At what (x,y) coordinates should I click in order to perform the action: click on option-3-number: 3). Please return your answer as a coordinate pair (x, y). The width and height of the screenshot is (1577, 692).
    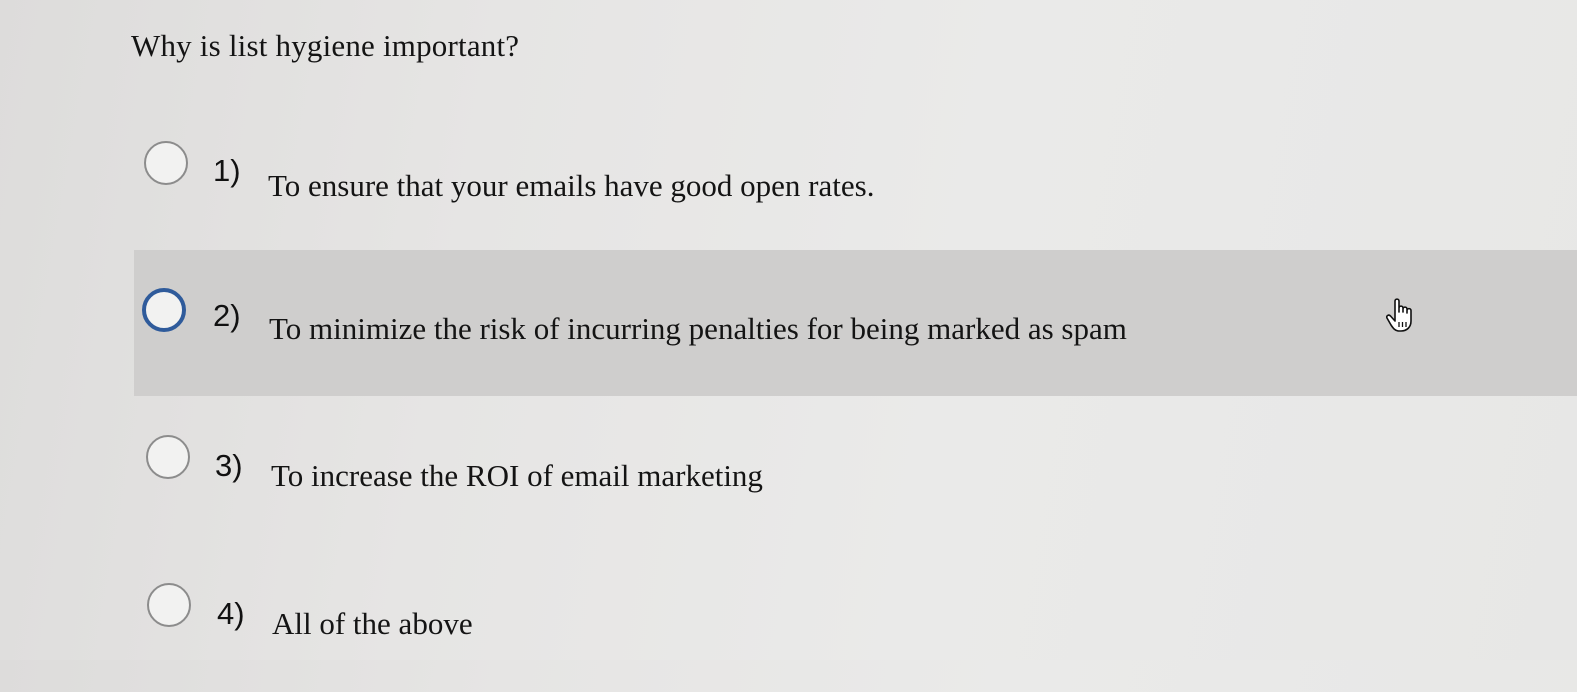
    Looking at the image, I should click on (229, 465).